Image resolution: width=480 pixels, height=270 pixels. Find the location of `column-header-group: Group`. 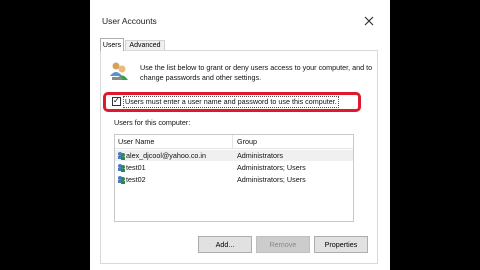

column-header-group: Group is located at coordinates (293, 141).